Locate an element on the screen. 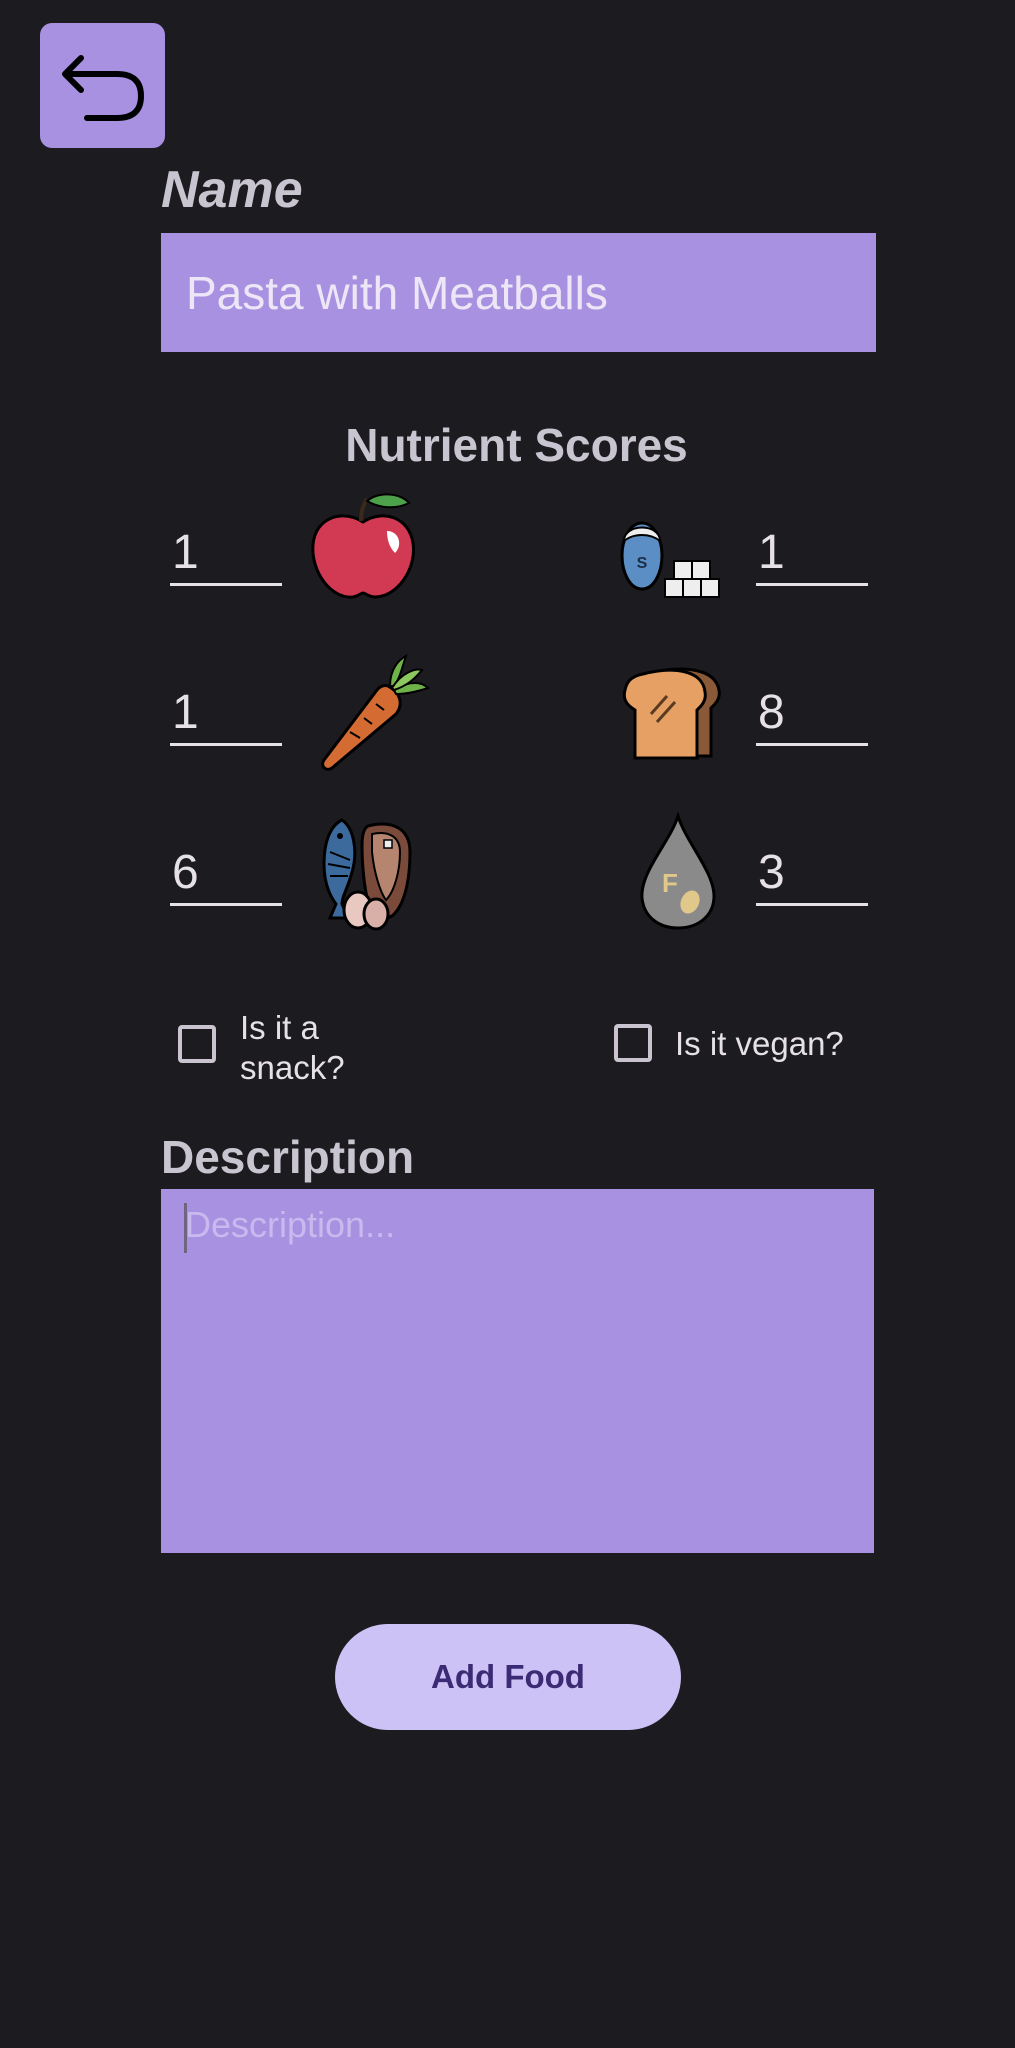 The image size is (1015, 2048). vegetable-score-input: 1 is located at coordinates (226, 714).